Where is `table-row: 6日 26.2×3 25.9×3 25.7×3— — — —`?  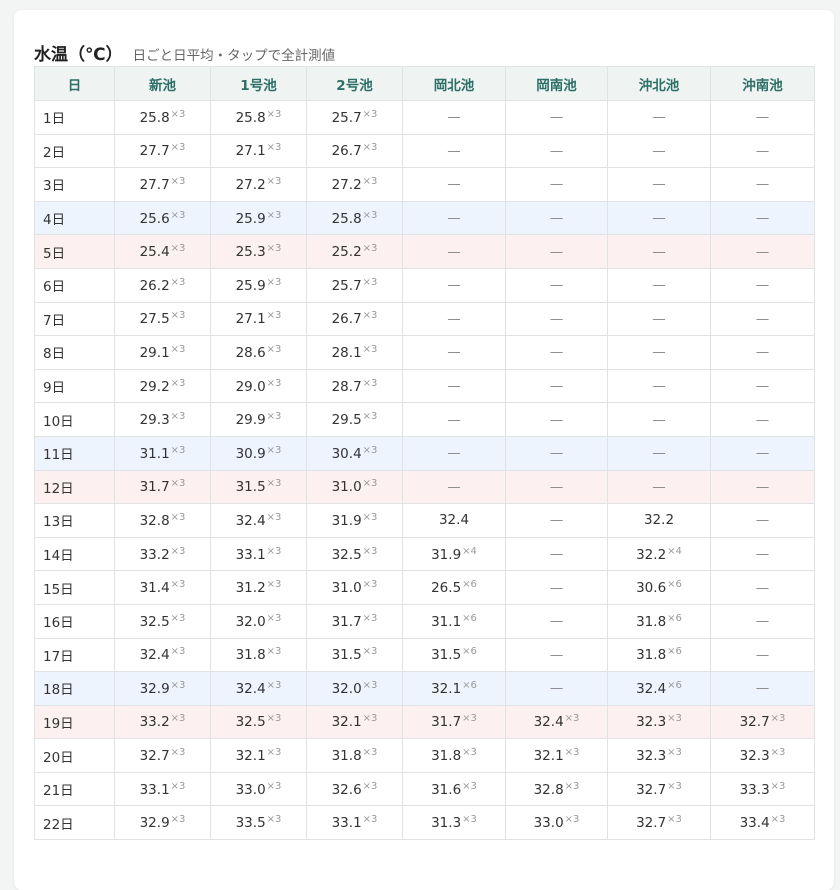
table-row: 6日 26.2×3 25.9×3 25.7×3— — — — is located at coordinates (424, 285).